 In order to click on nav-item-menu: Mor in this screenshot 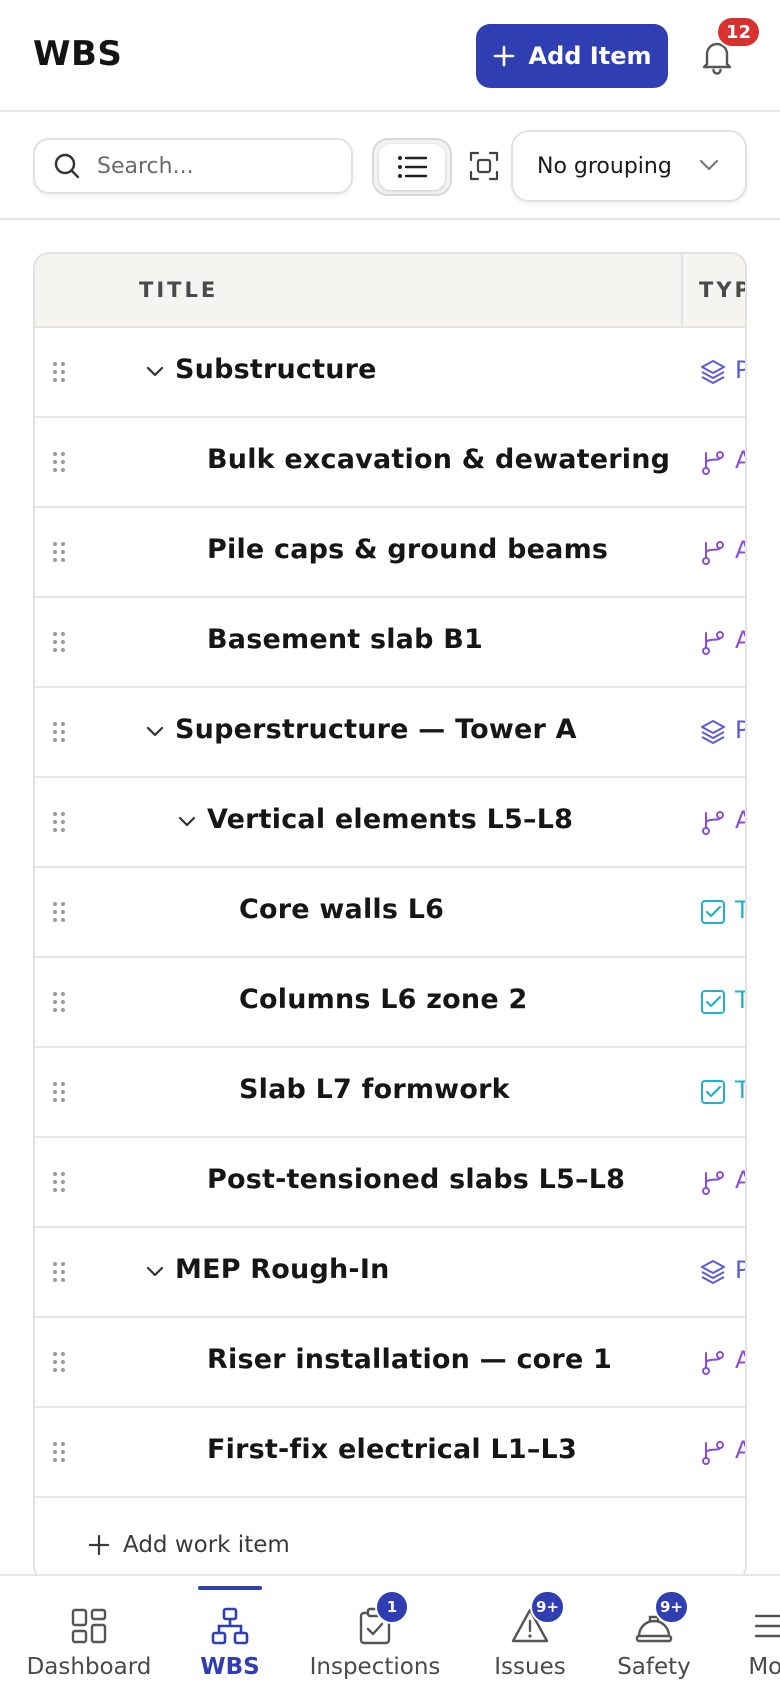, I will do `click(737, 1632)`.